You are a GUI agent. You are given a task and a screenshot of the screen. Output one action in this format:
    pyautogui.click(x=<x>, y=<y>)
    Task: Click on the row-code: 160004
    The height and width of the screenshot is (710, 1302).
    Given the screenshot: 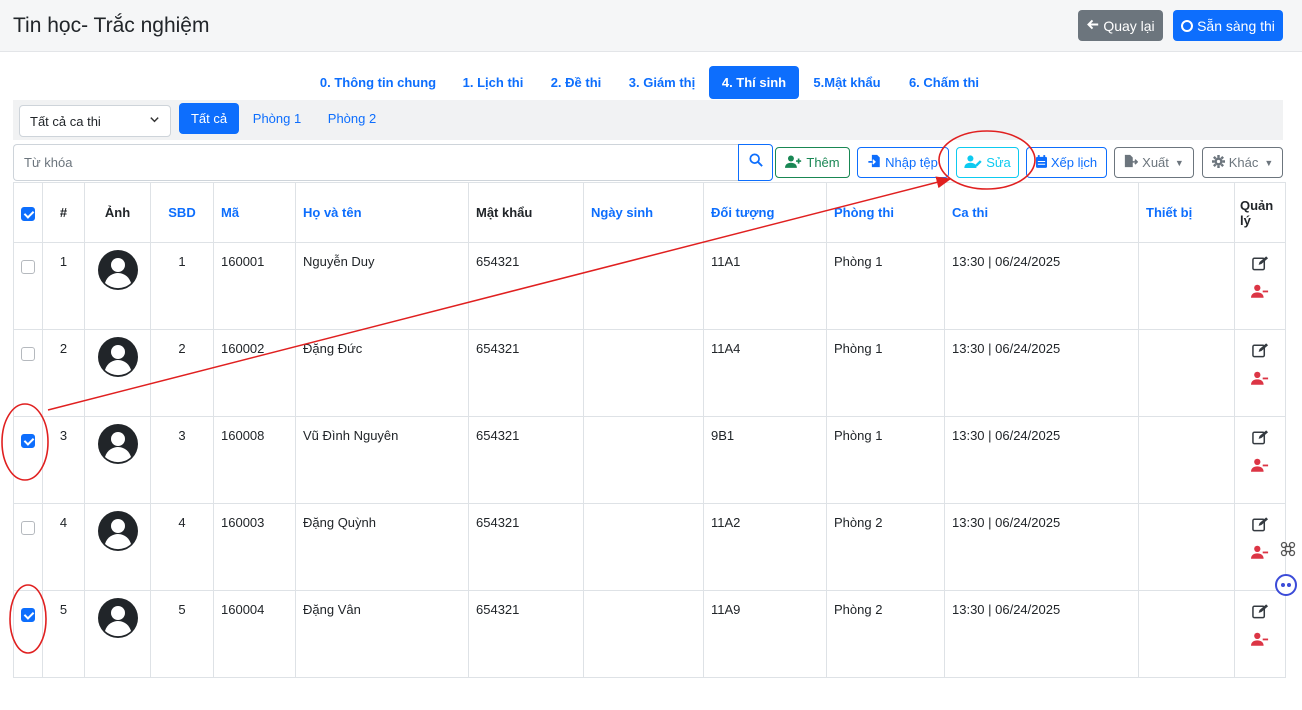 What is the action you would take?
    pyautogui.click(x=254, y=634)
    